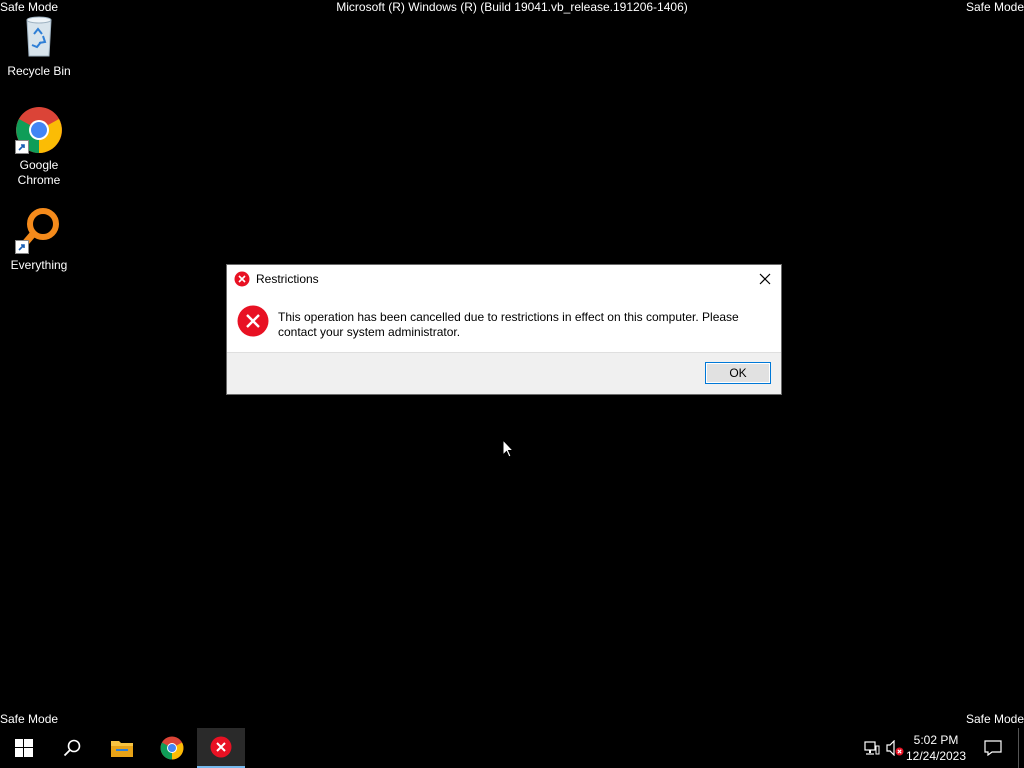  What do you see at coordinates (508, 451) in the screenshot?
I see `mouse-cursor-icon` at bounding box center [508, 451].